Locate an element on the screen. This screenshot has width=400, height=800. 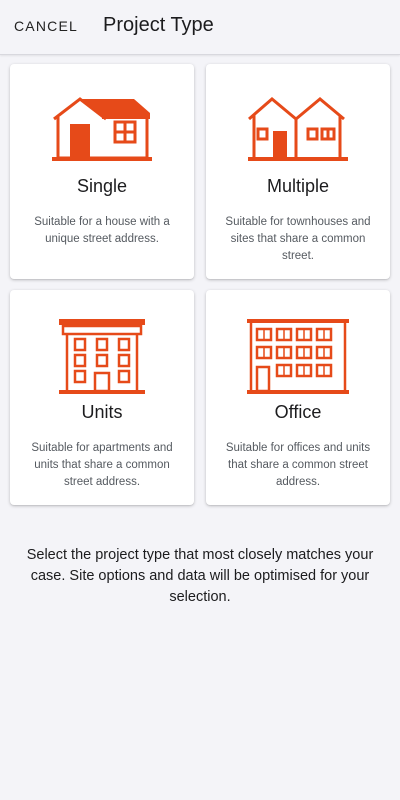
page-title: Project Type is located at coordinates (158, 25).